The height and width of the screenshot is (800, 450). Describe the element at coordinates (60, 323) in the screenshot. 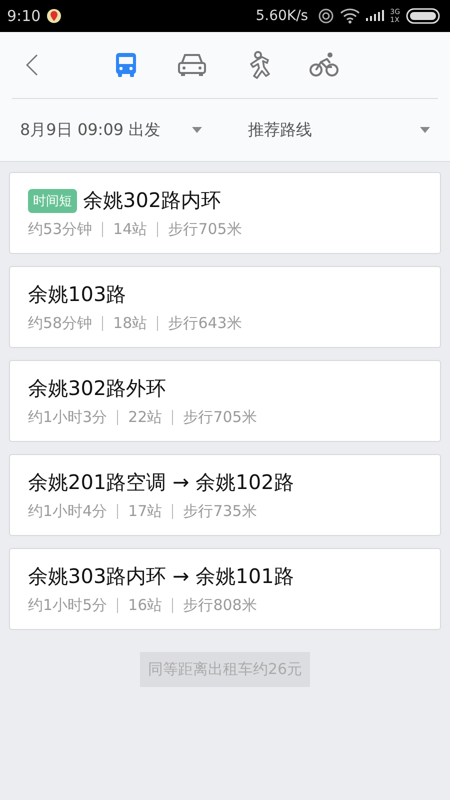

I see `route-info: 约58分钟` at that location.